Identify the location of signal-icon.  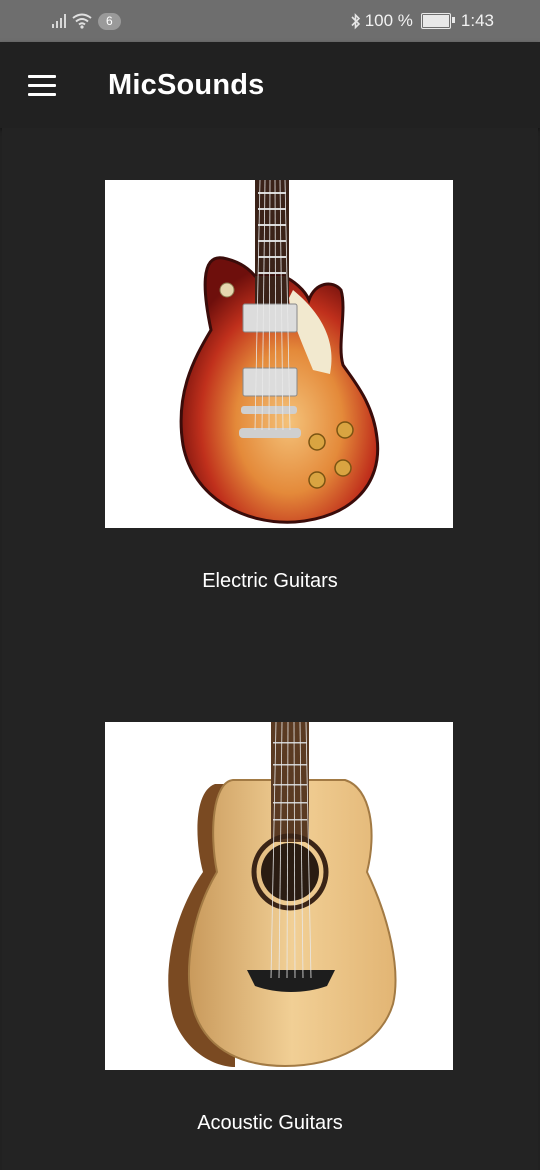
(59, 21).